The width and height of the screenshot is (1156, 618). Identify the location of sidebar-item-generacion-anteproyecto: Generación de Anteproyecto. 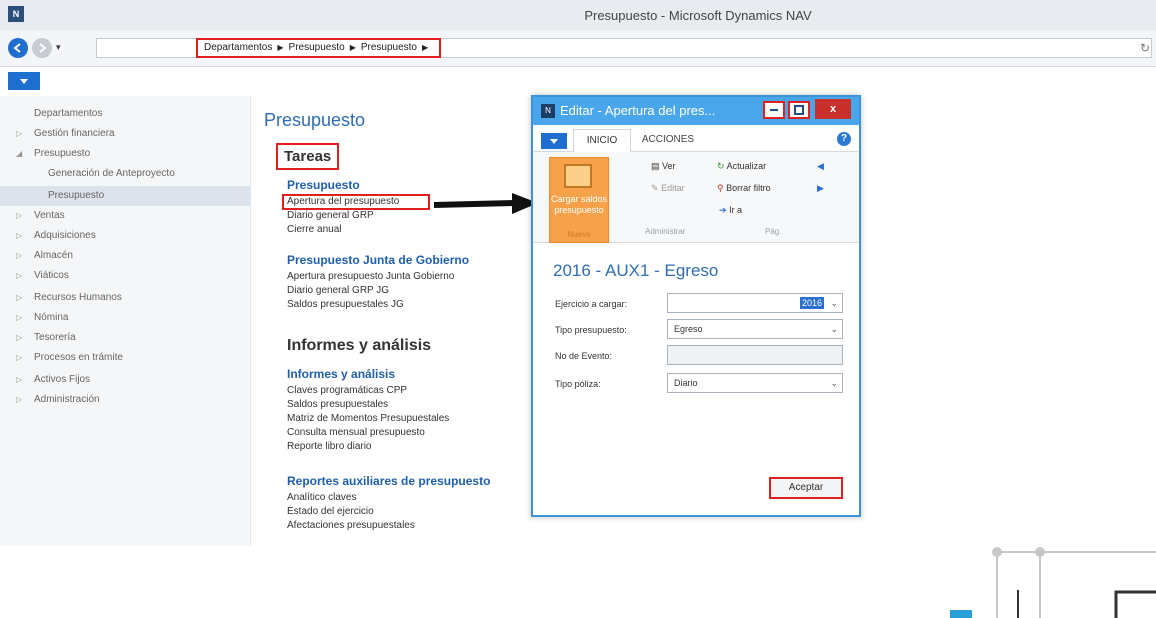
(125, 174).